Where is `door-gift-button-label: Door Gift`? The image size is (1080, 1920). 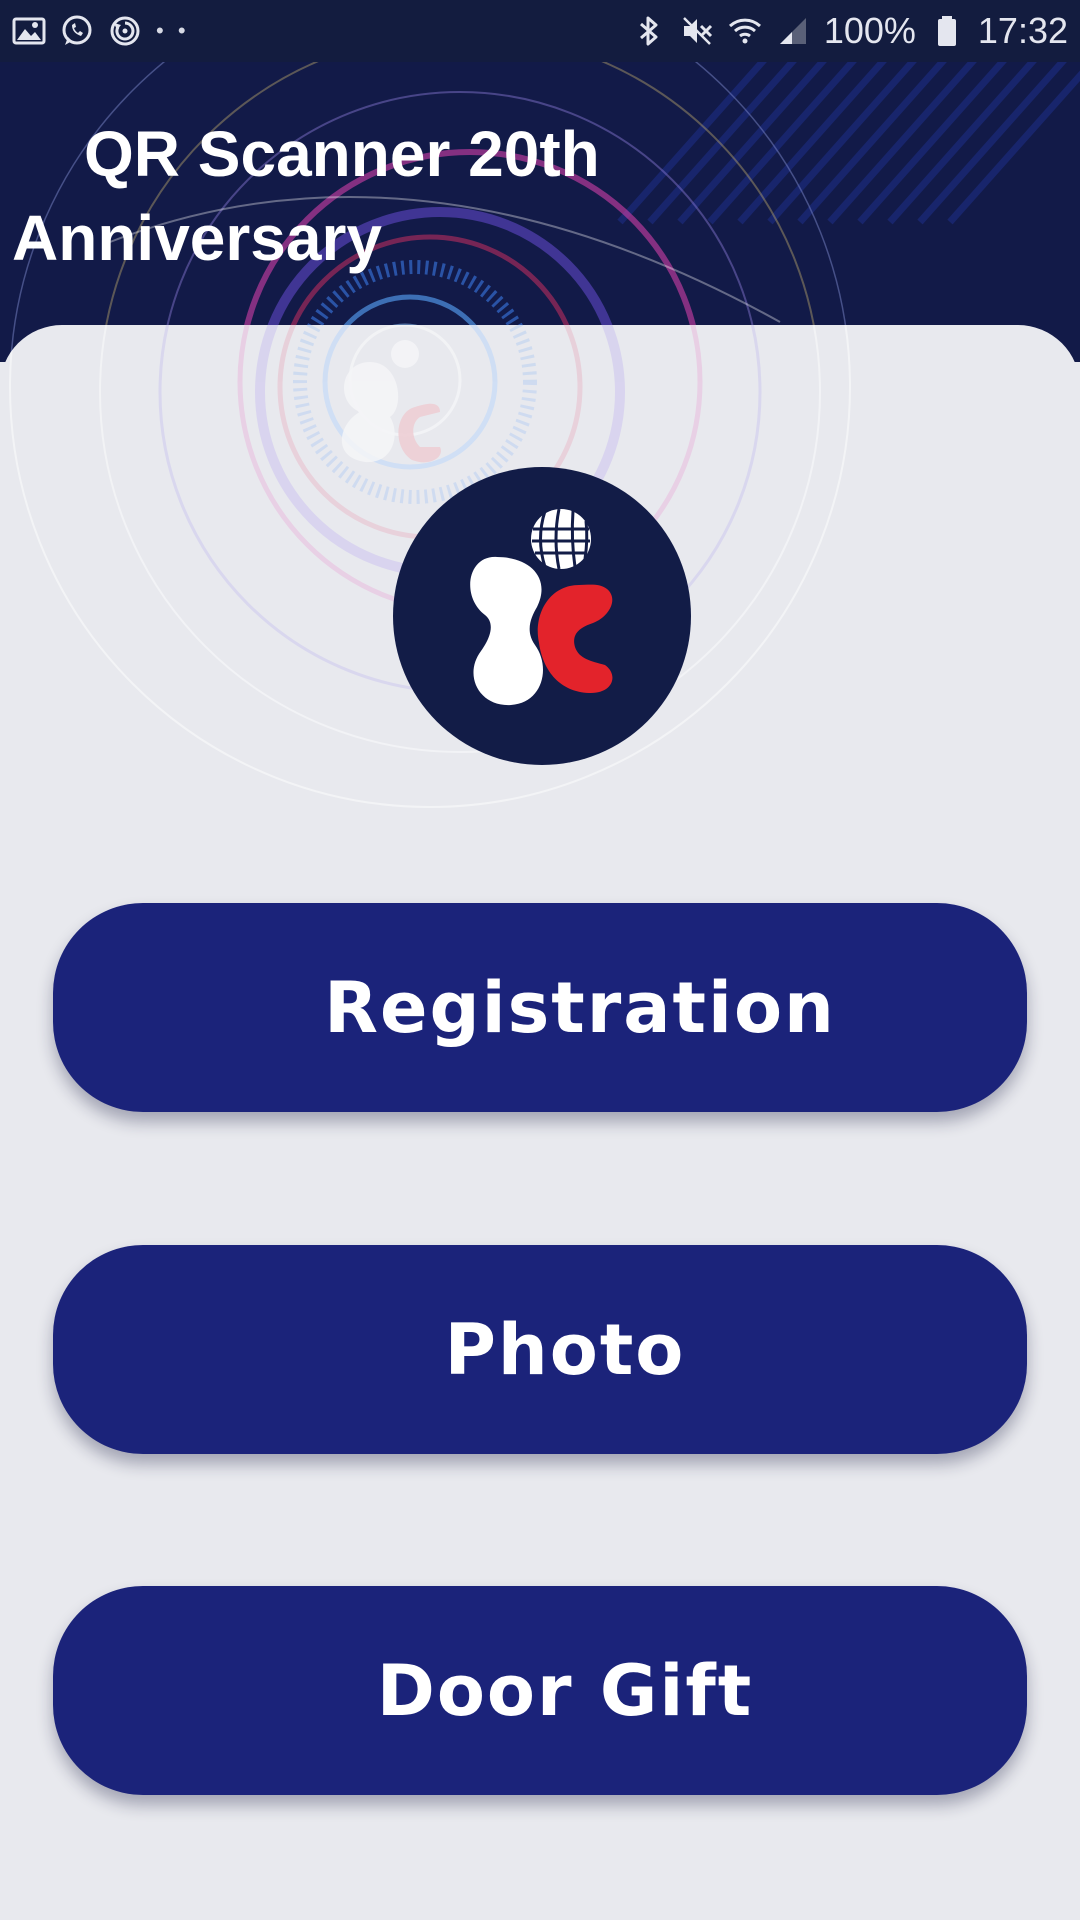
door-gift-button-label: Door Gift is located at coordinates (565, 1690).